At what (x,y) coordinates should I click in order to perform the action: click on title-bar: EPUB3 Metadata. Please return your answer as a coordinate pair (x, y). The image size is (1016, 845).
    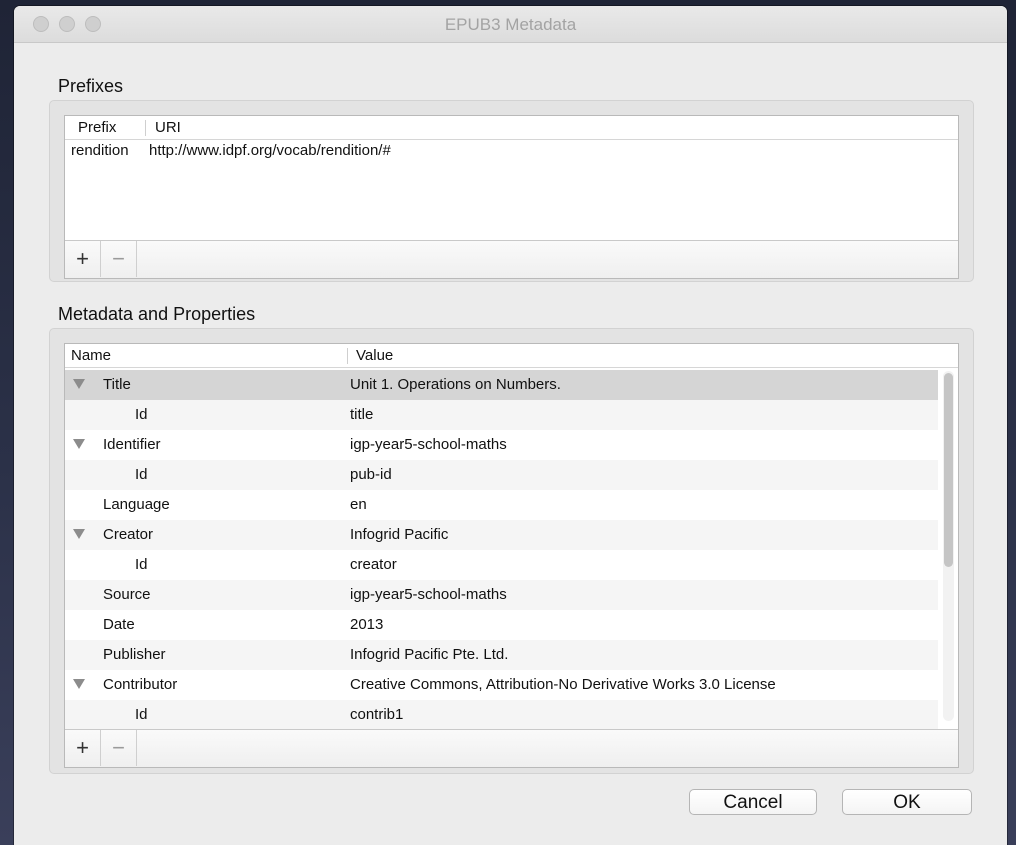
    Looking at the image, I should click on (510, 24).